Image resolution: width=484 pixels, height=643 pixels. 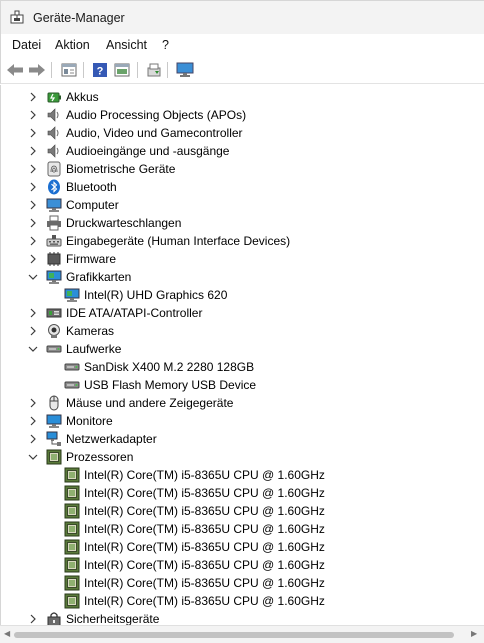 I want to click on tree-node-label: Computer, so click(x=92, y=205).